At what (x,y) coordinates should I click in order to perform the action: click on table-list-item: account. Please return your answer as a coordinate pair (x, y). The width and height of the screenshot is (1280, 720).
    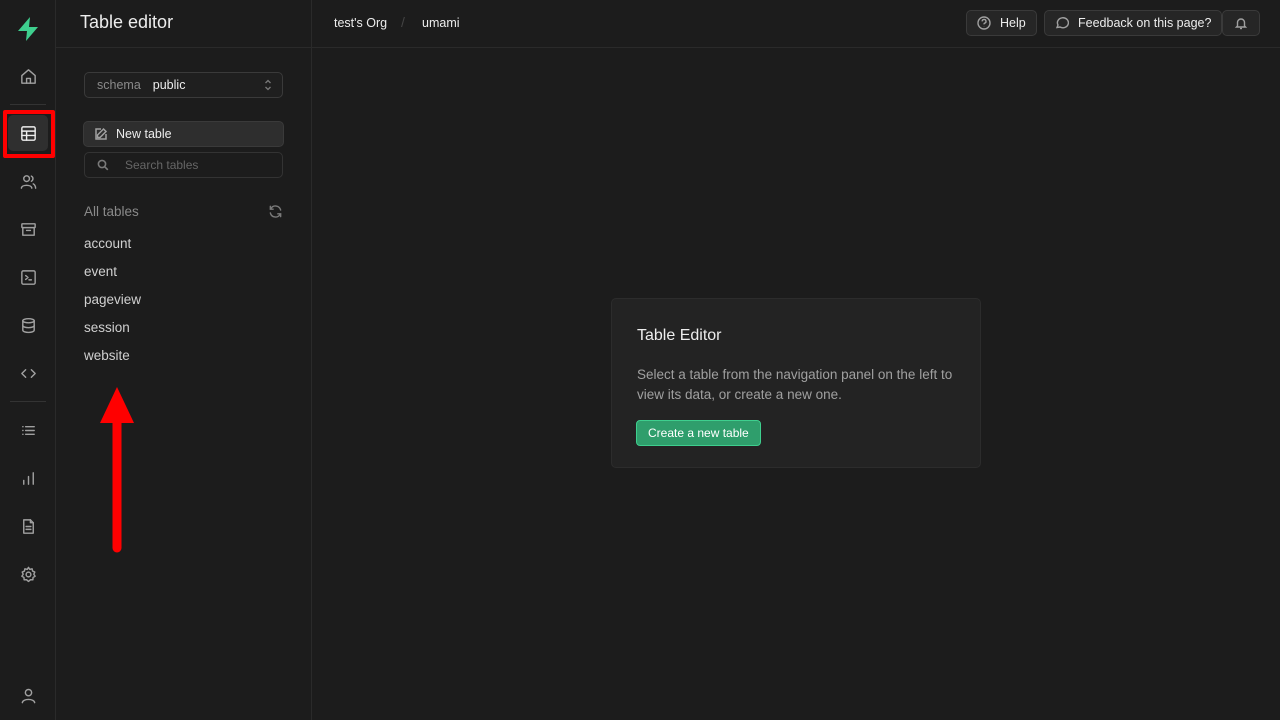
    Looking at the image, I should click on (112, 248).